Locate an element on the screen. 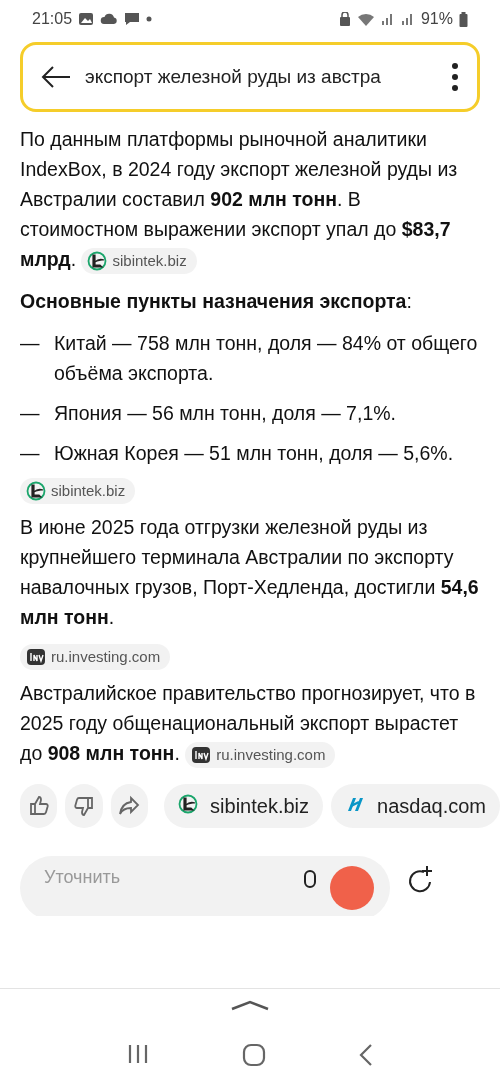 Image resolution: width=500 pixels, height=1083 pixels. answer-paragraph: В июне 2025 года отгрузки железной руды из крупнейшего терминала Австралии по экспорту навалочных грузов, Порт-Хедленда, достигли 54,6 млн тонн. is located at coordinates (250, 572).